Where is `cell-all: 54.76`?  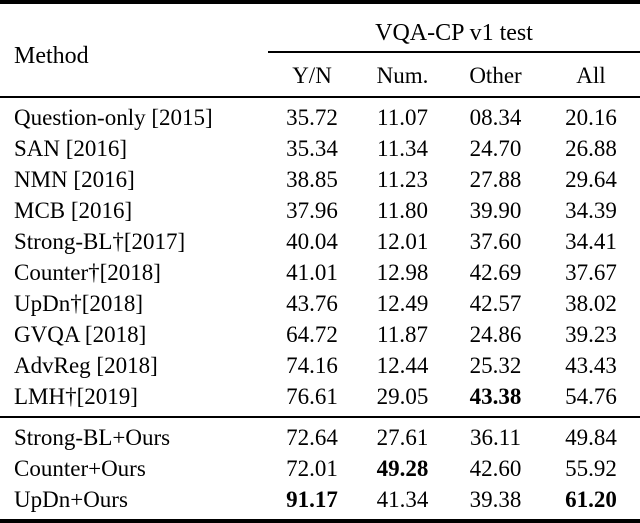 cell-all: 54.76 is located at coordinates (591, 396).